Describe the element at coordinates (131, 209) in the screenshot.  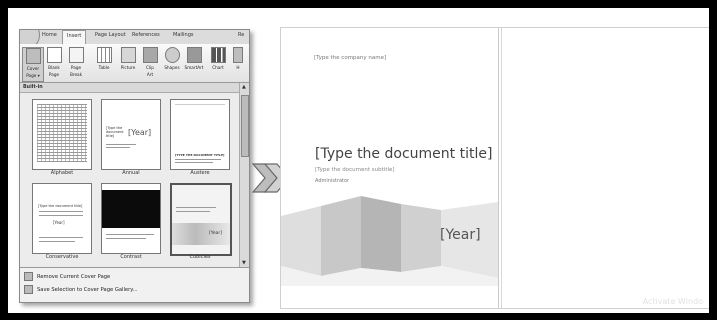
I see `contrast-dark-band` at that location.